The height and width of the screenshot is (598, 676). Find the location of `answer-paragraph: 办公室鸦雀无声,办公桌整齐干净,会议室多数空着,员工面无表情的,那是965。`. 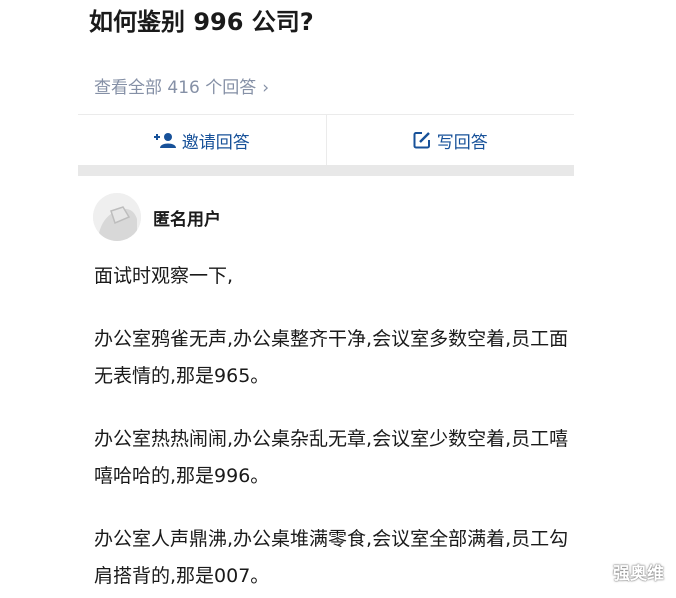

answer-paragraph: 办公室鸦雀无声,办公桌整齐干净,会议室多数空着,员工面无表情的,那是965。 is located at coordinates (331, 357).